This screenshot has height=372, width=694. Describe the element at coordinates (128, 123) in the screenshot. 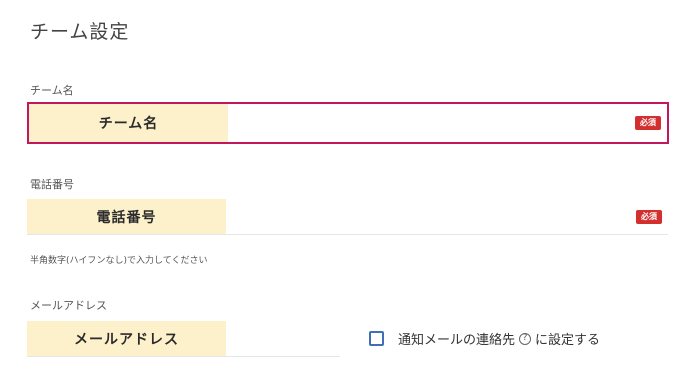

I see `team-name-prefix: チーム名` at that location.